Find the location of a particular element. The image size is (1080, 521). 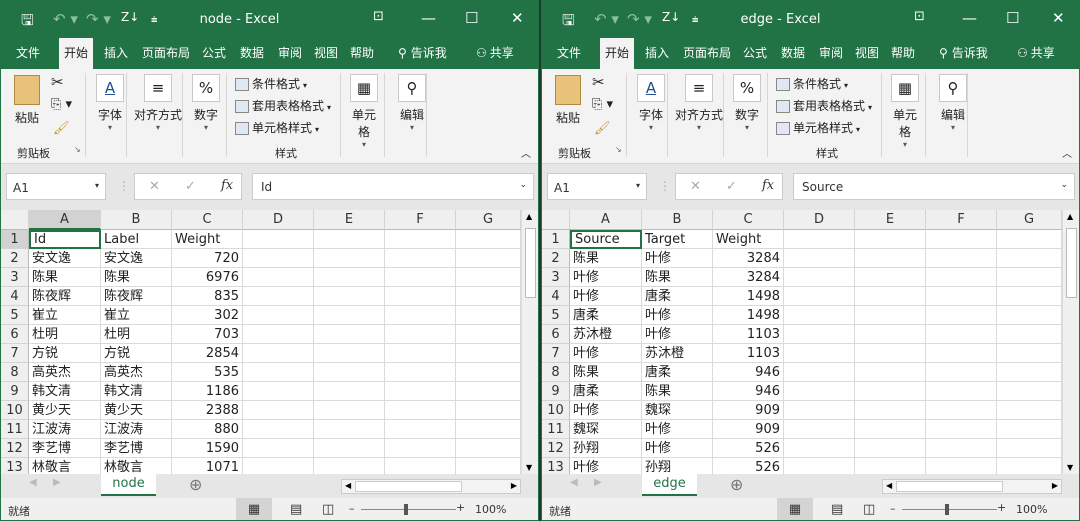

row-header: 6 is located at coordinates (556, 334).